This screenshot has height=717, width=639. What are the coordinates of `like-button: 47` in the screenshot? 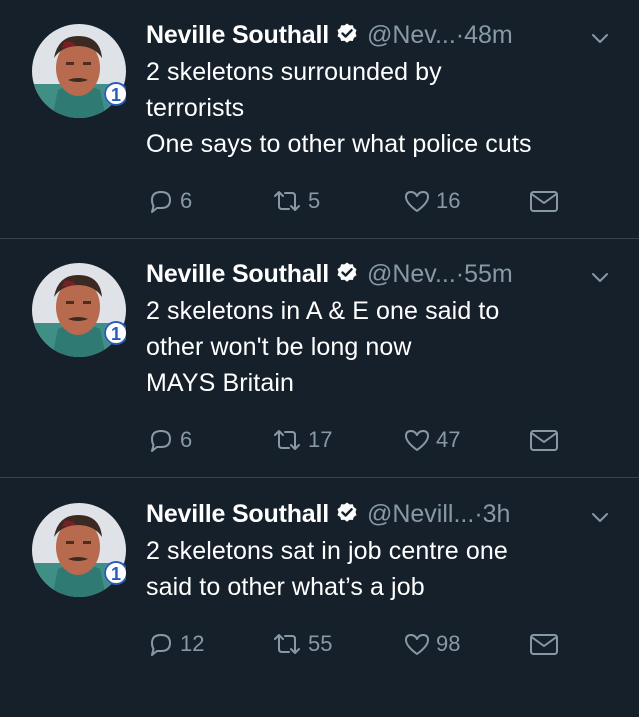 It's located at (431, 440).